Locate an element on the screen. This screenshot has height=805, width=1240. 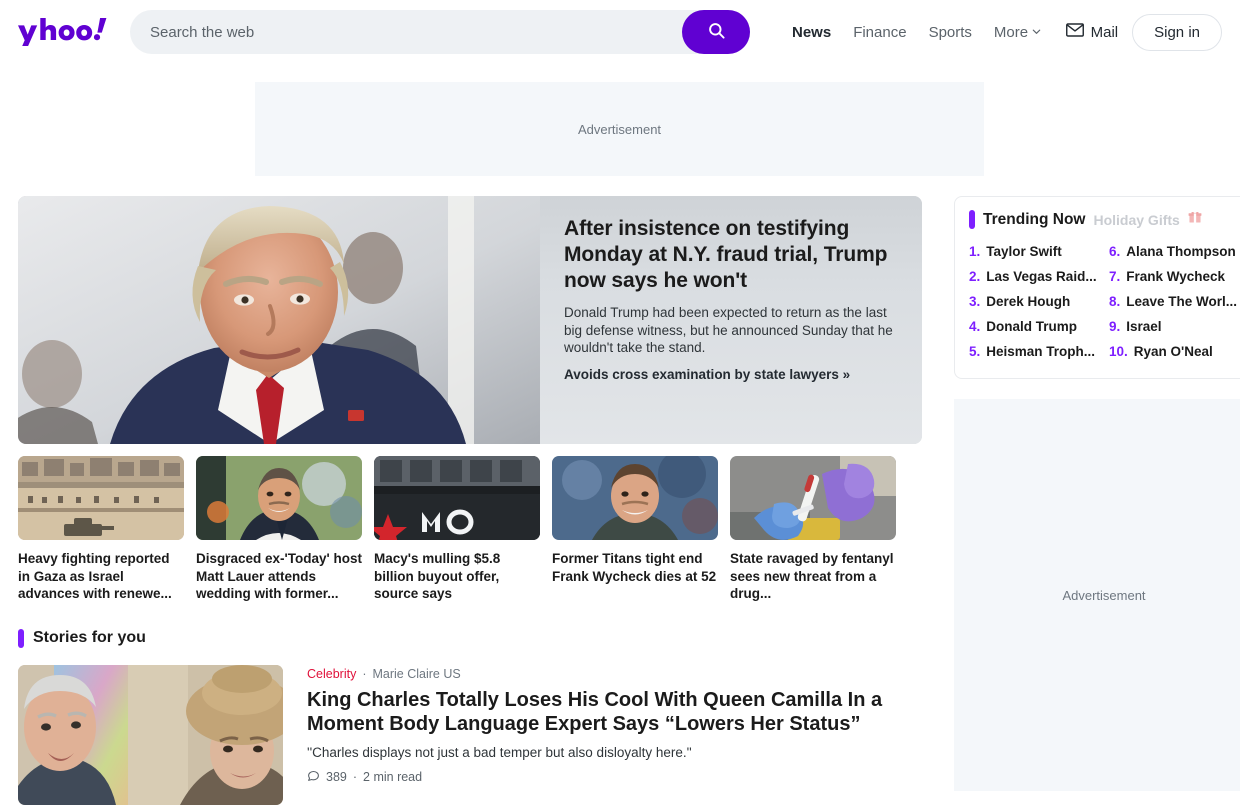
story-stats: 389 · 2 min read is located at coordinates (614, 777).